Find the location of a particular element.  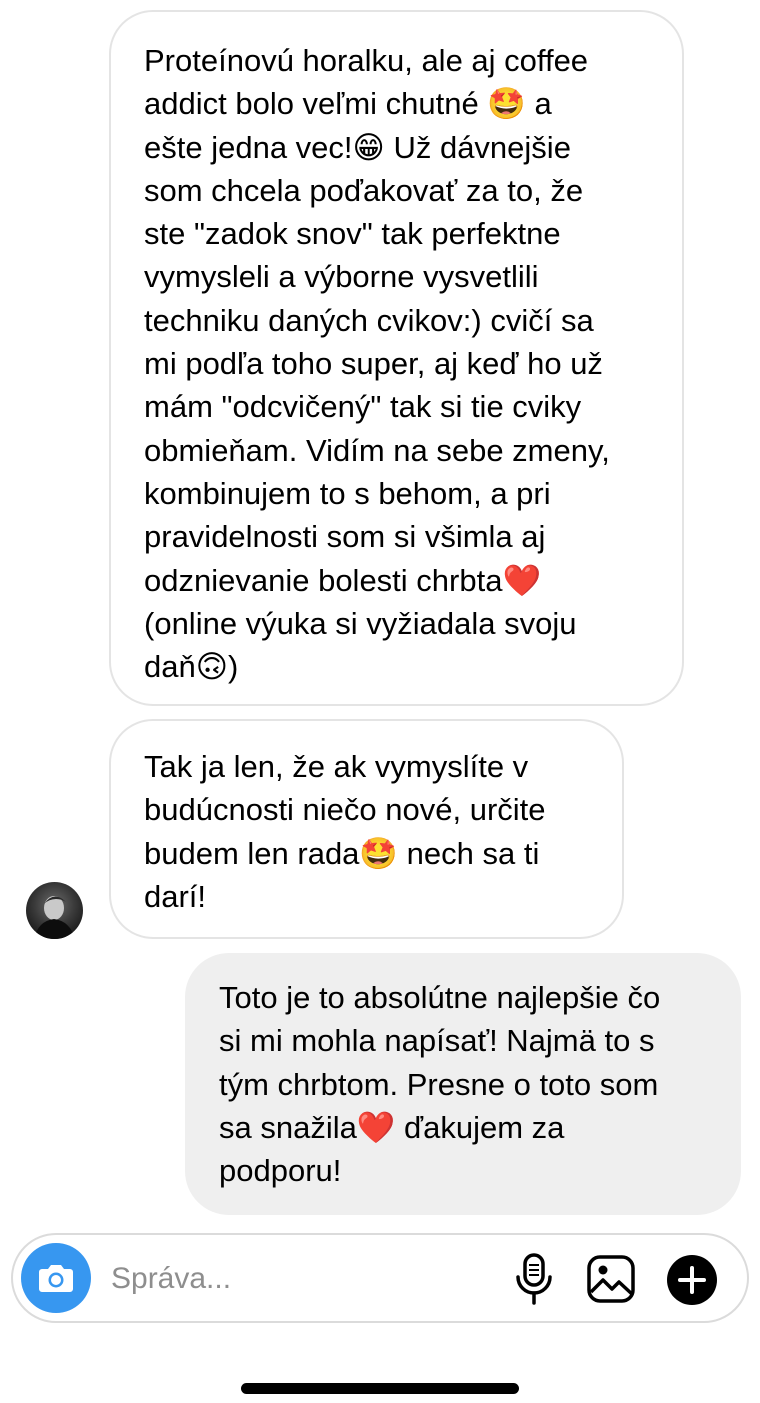

message-line: som chcela poďakovať za to, že is located at coordinates (364, 190).